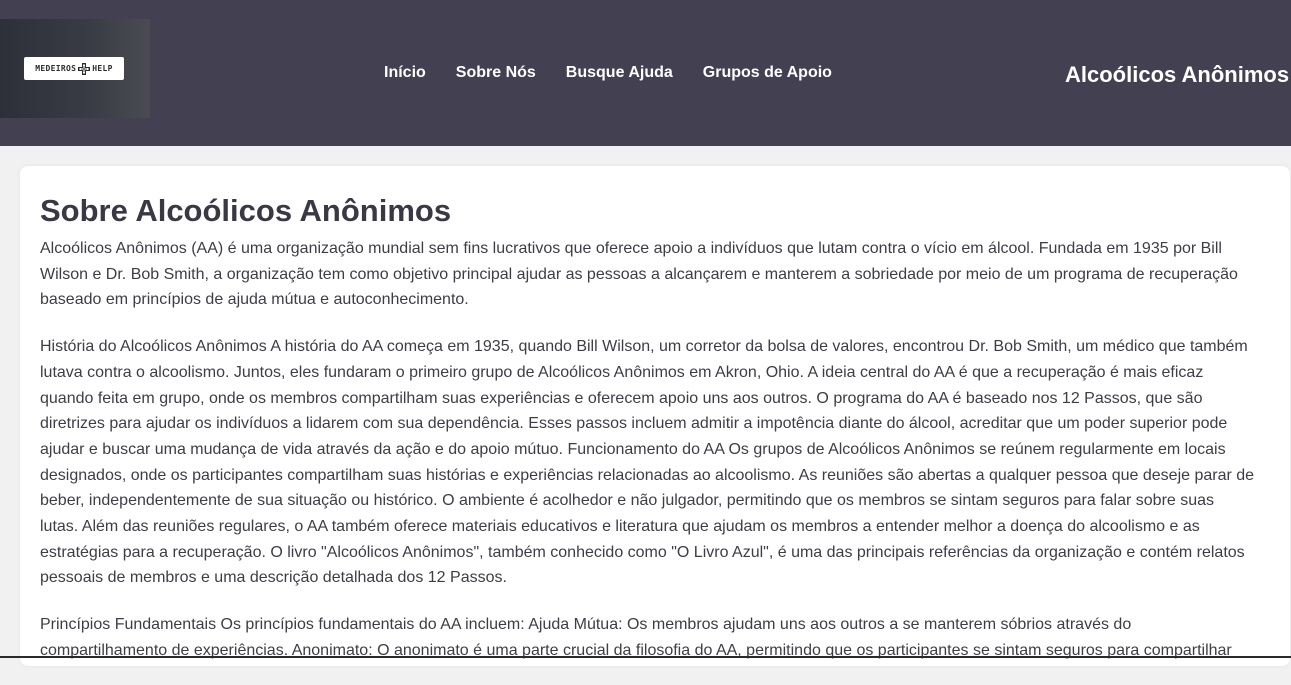 This screenshot has width=1291, height=685. What do you see at coordinates (619, 73) in the screenshot?
I see `nav-link-busque-ajuda: Busque Ajuda` at bounding box center [619, 73].